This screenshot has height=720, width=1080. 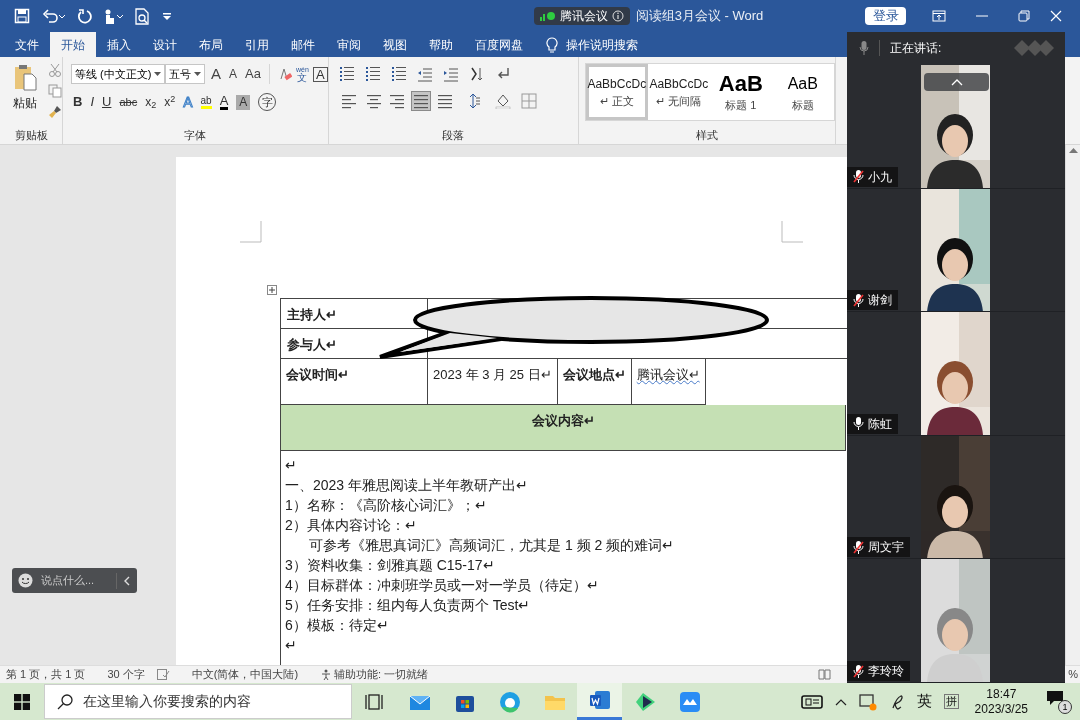 I want to click on change-case-button: Aa, so click(x=256, y=74).